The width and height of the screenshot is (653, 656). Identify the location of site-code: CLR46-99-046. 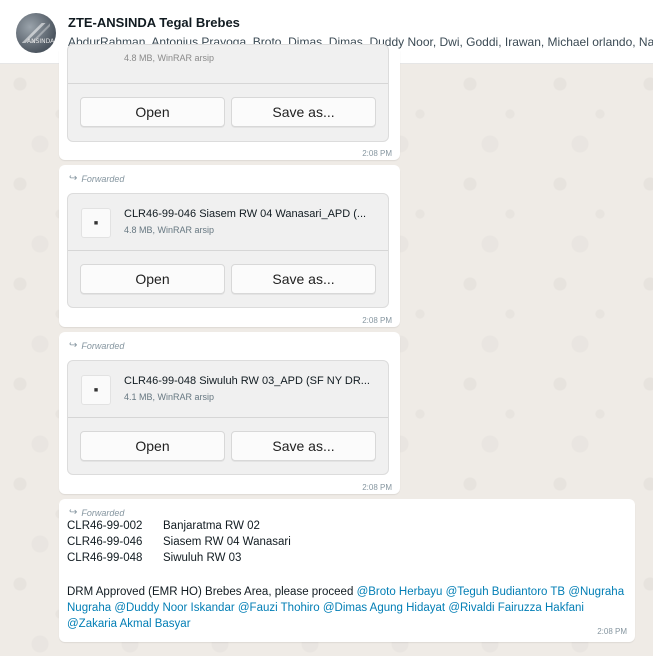
(105, 542).